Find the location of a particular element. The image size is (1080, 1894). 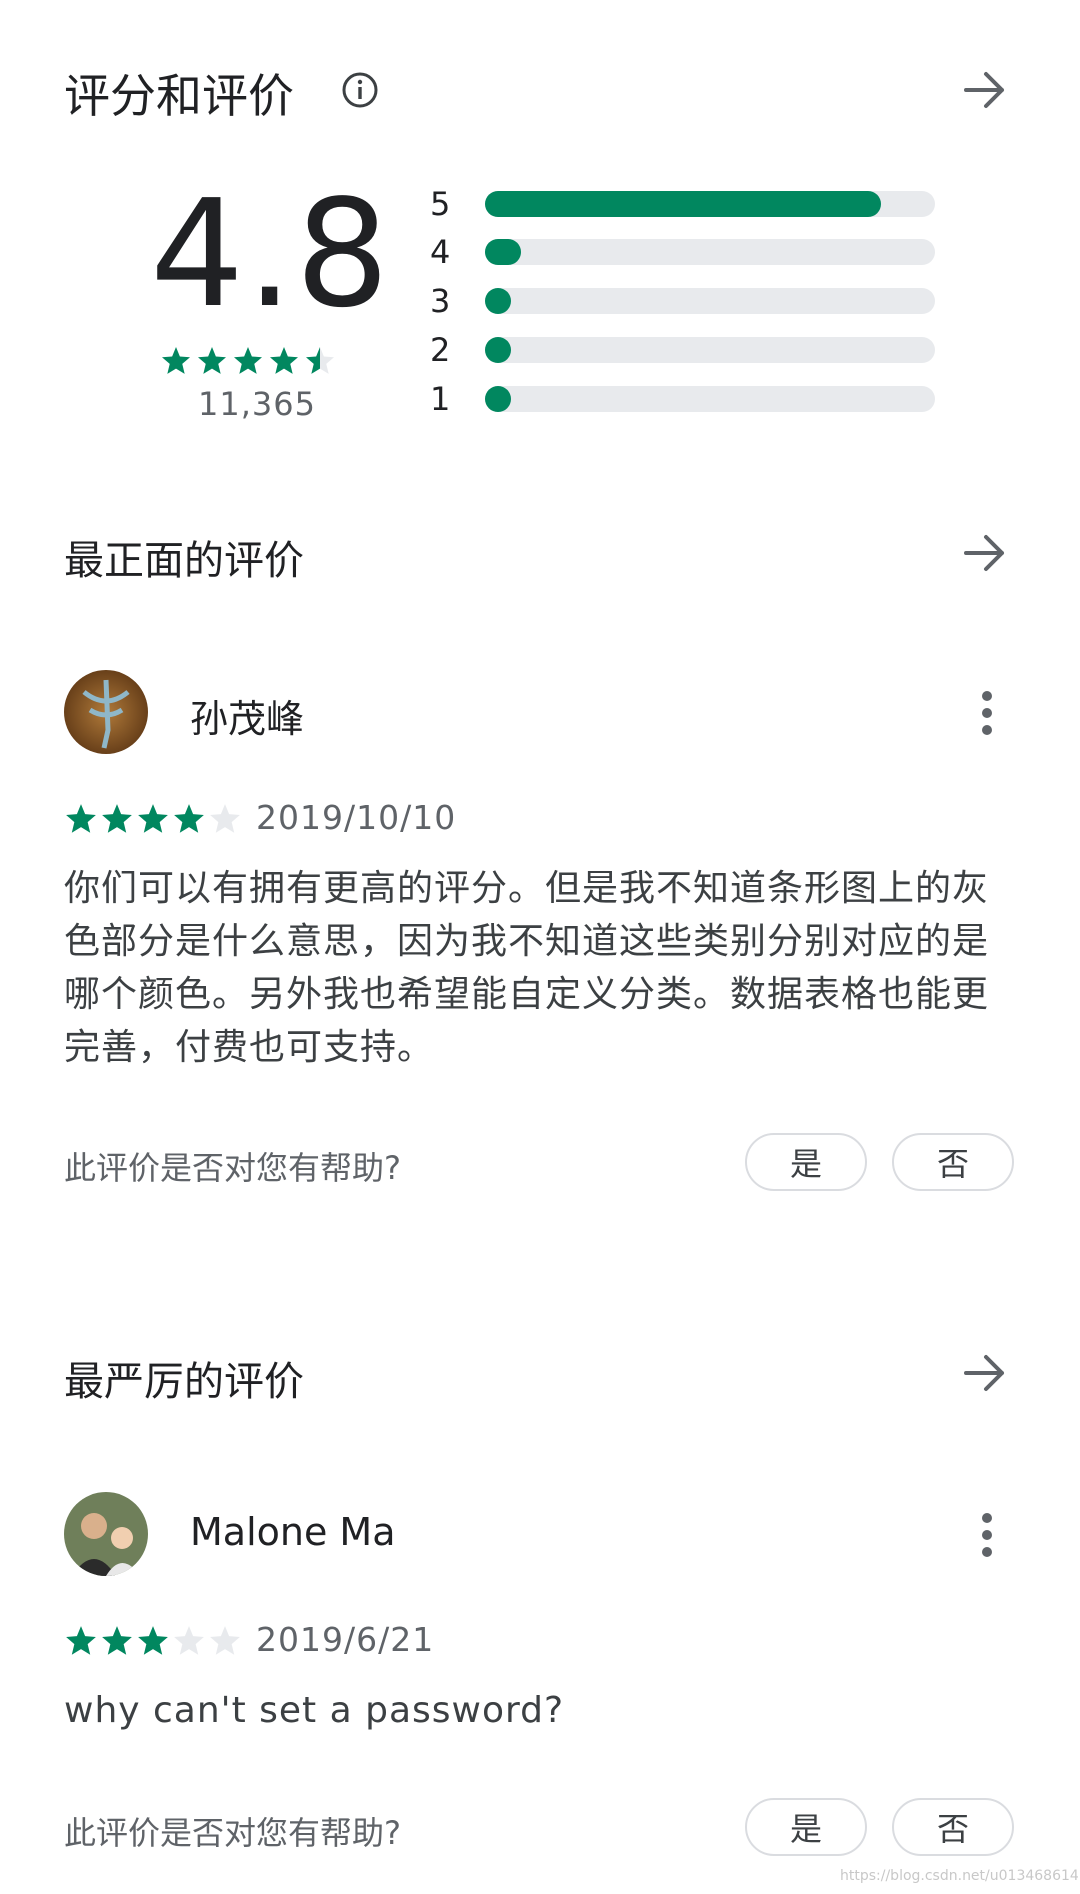

review-date: 2019/6/21 is located at coordinates (345, 1639).